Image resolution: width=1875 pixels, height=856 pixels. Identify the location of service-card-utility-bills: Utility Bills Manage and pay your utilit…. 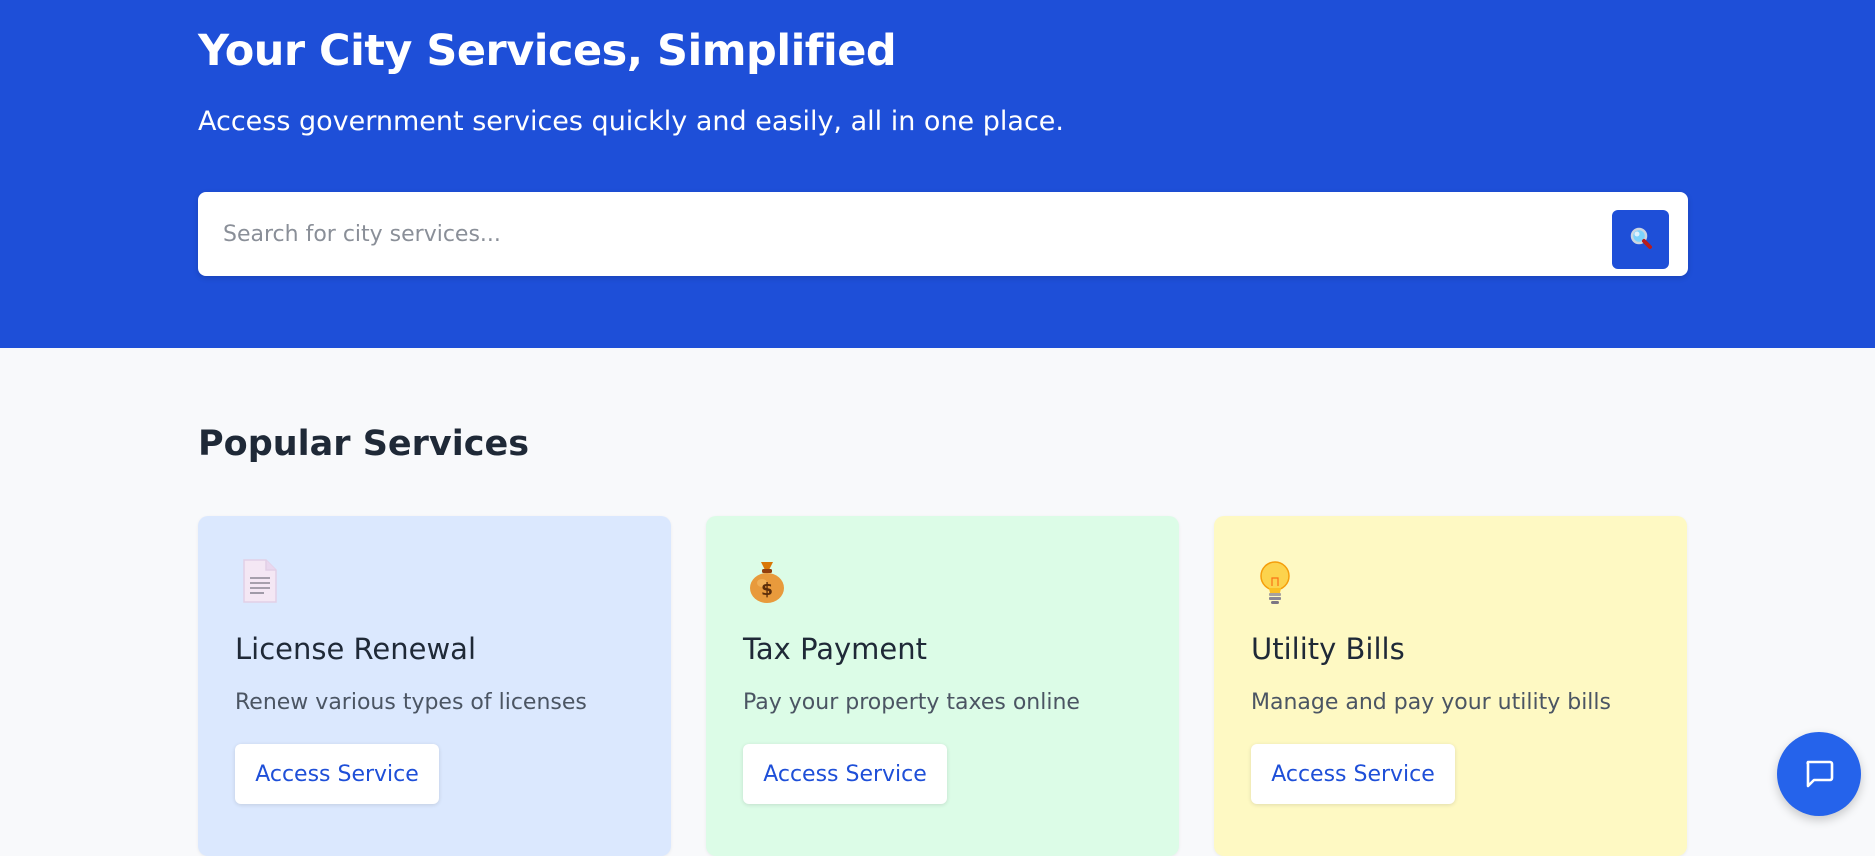
(1450, 686).